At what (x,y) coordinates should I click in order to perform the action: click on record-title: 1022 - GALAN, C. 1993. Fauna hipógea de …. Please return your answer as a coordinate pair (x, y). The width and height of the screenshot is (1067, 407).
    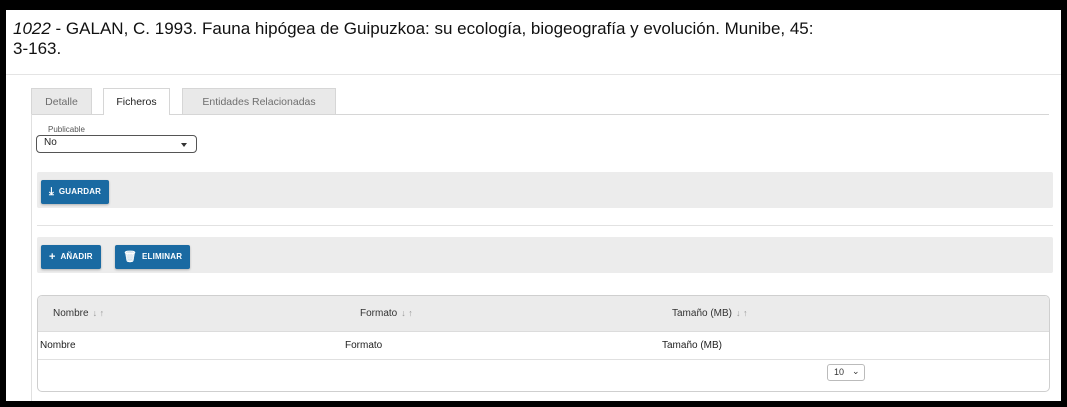
    Looking at the image, I should click on (433, 39).